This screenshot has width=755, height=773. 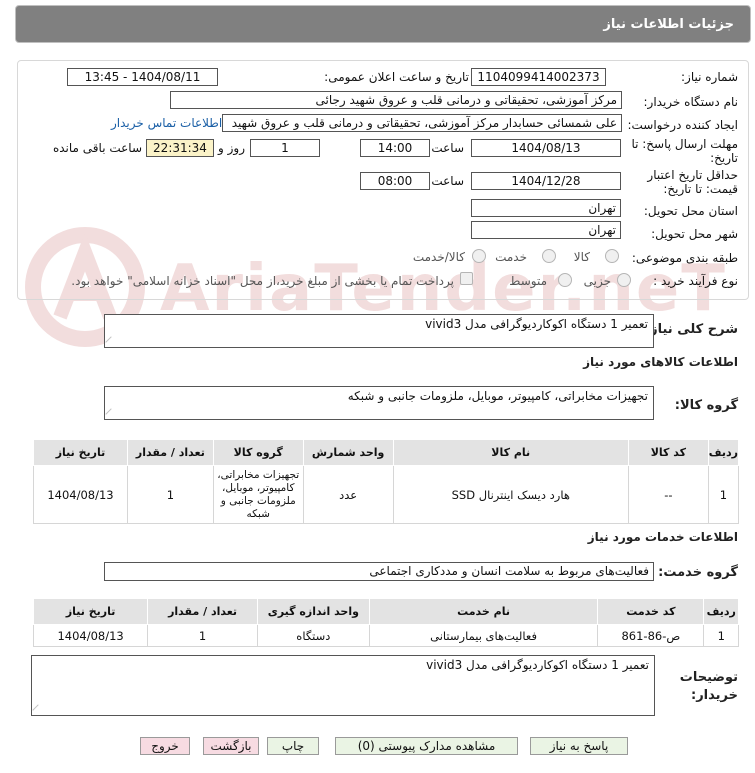 I want to click on deadline-time-field: 14:00, so click(x=395, y=148).